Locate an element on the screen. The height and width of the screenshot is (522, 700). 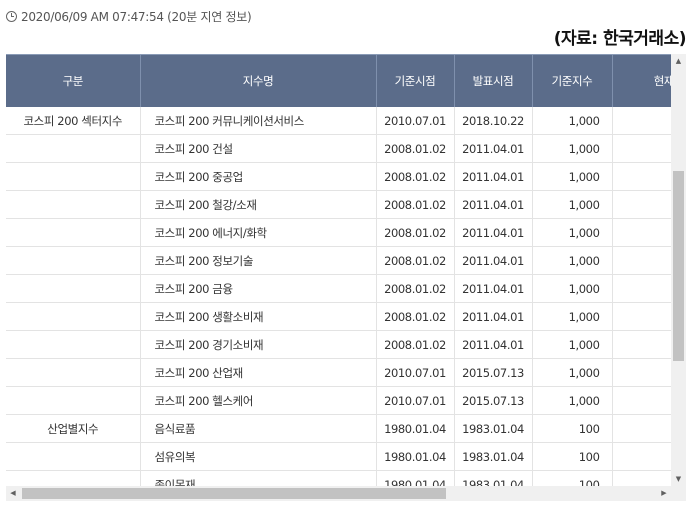
index-name-cell: 코스피 200 생활소비재 is located at coordinates (258, 316).